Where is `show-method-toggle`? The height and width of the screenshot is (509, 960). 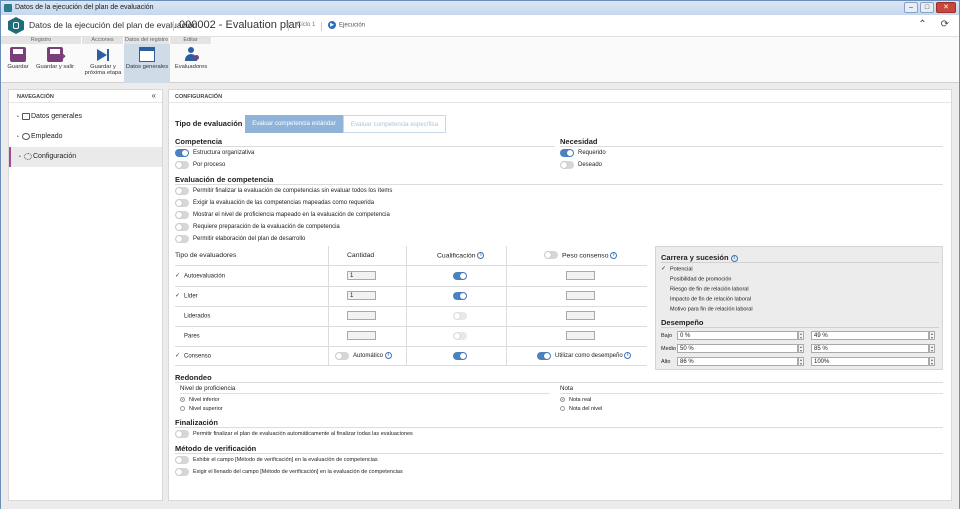
show-method-toggle is located at coordinates (182, 460).